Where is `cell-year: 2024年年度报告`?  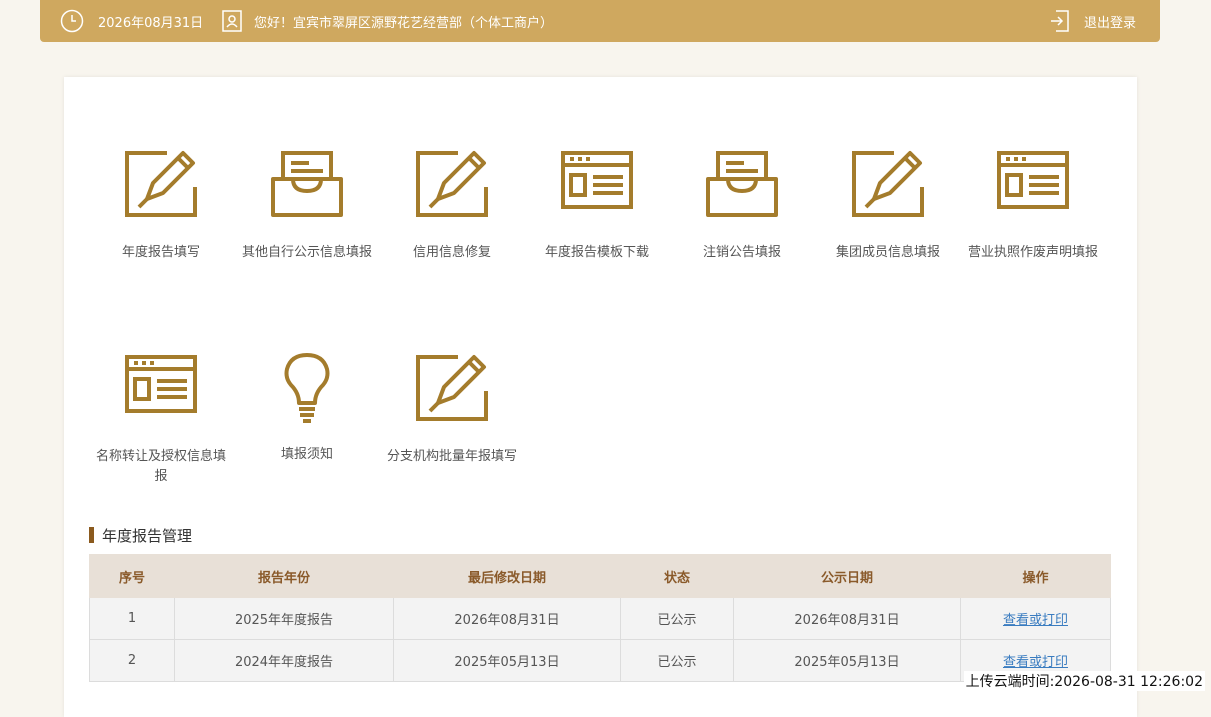
cell-year: 2024年年度报告 is located at coordinates (284, 660).